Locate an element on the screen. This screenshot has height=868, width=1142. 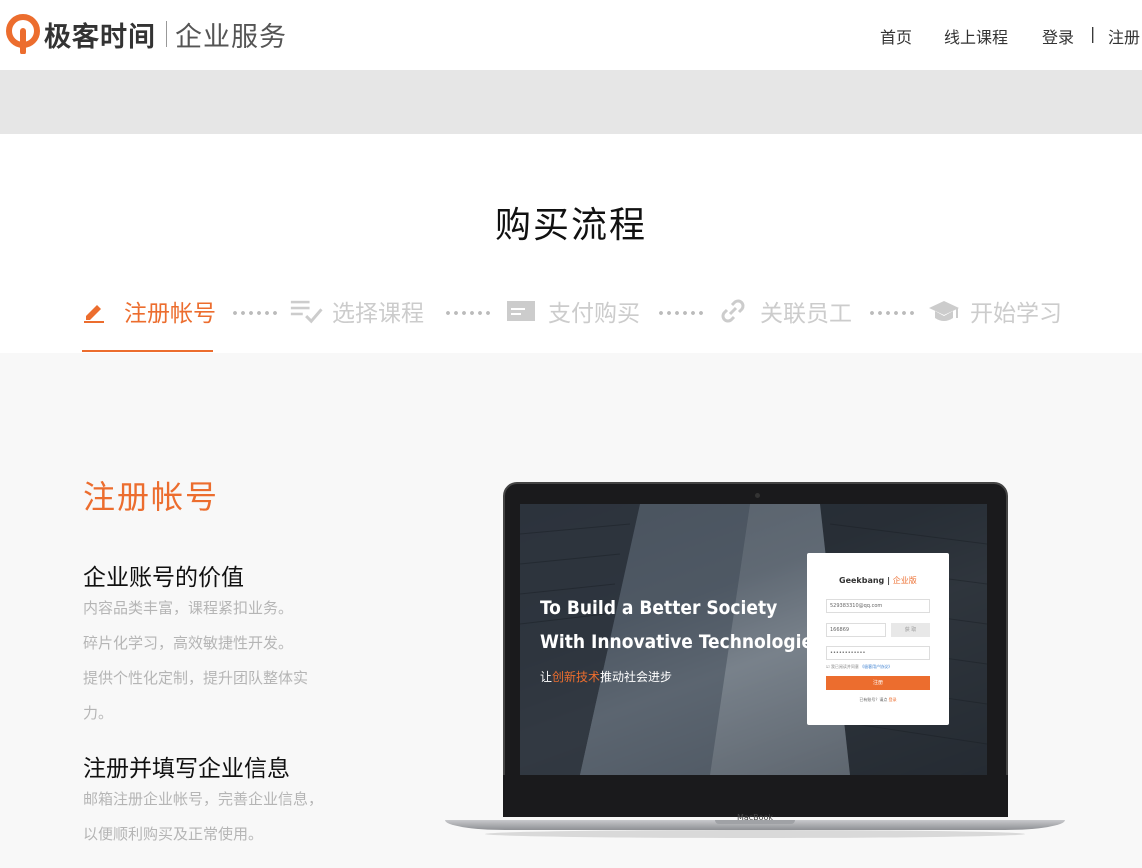
nav-home: 首页 is located at coordinates (912, 36).